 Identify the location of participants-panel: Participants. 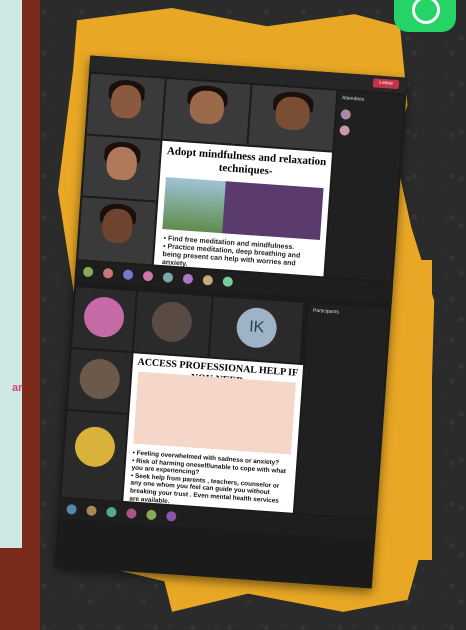
(342, 411).